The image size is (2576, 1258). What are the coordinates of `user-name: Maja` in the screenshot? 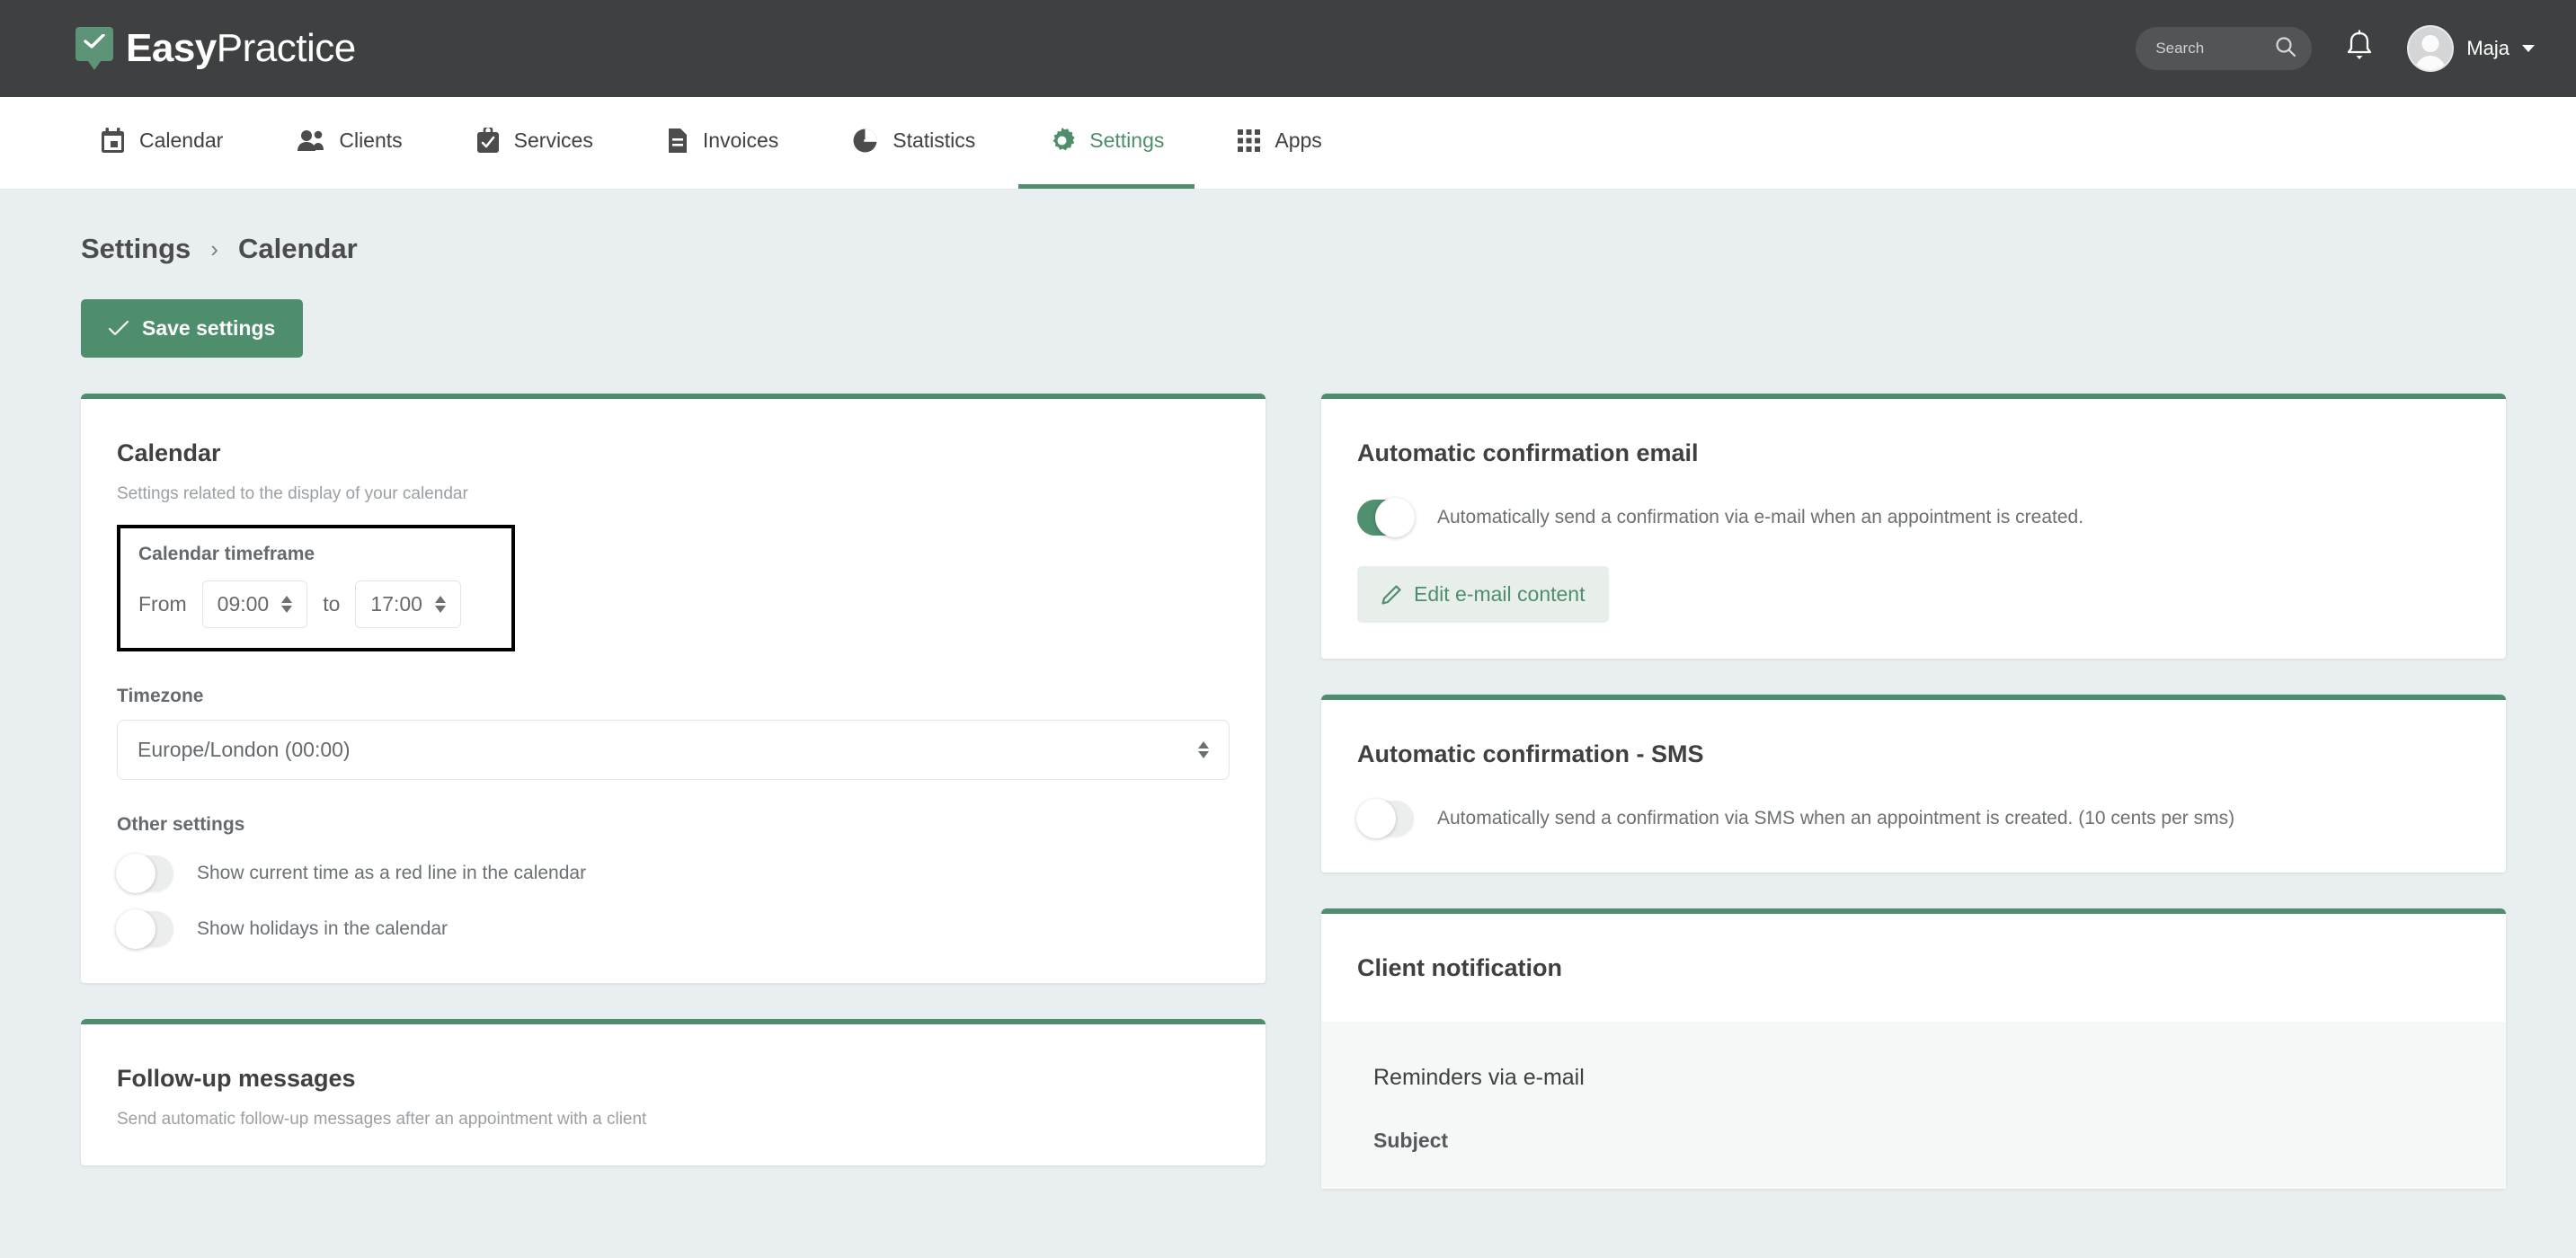 It's located at (2487, 48).